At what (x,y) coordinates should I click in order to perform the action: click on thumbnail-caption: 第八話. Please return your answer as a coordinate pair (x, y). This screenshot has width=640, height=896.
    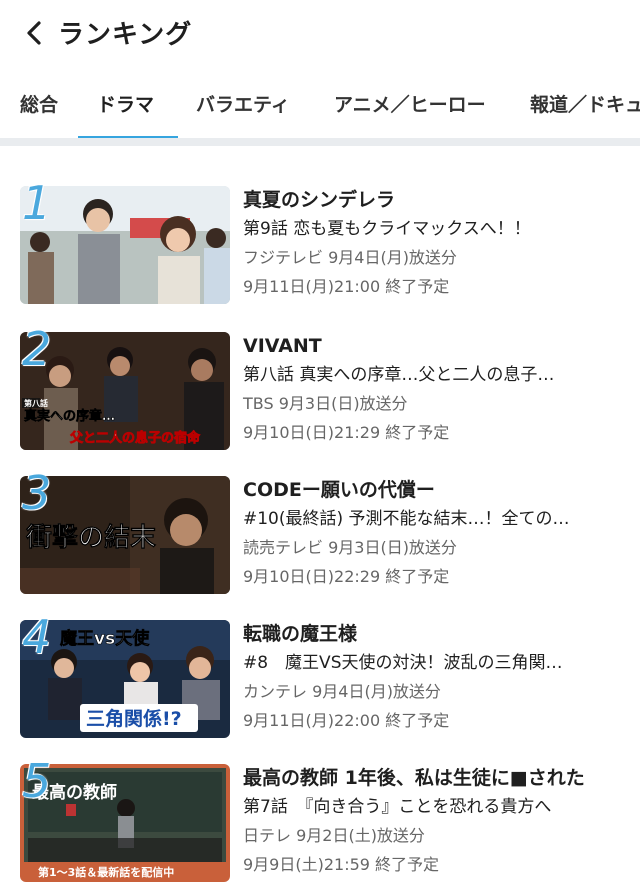
    Looking at the image, I should click on (36, 403).